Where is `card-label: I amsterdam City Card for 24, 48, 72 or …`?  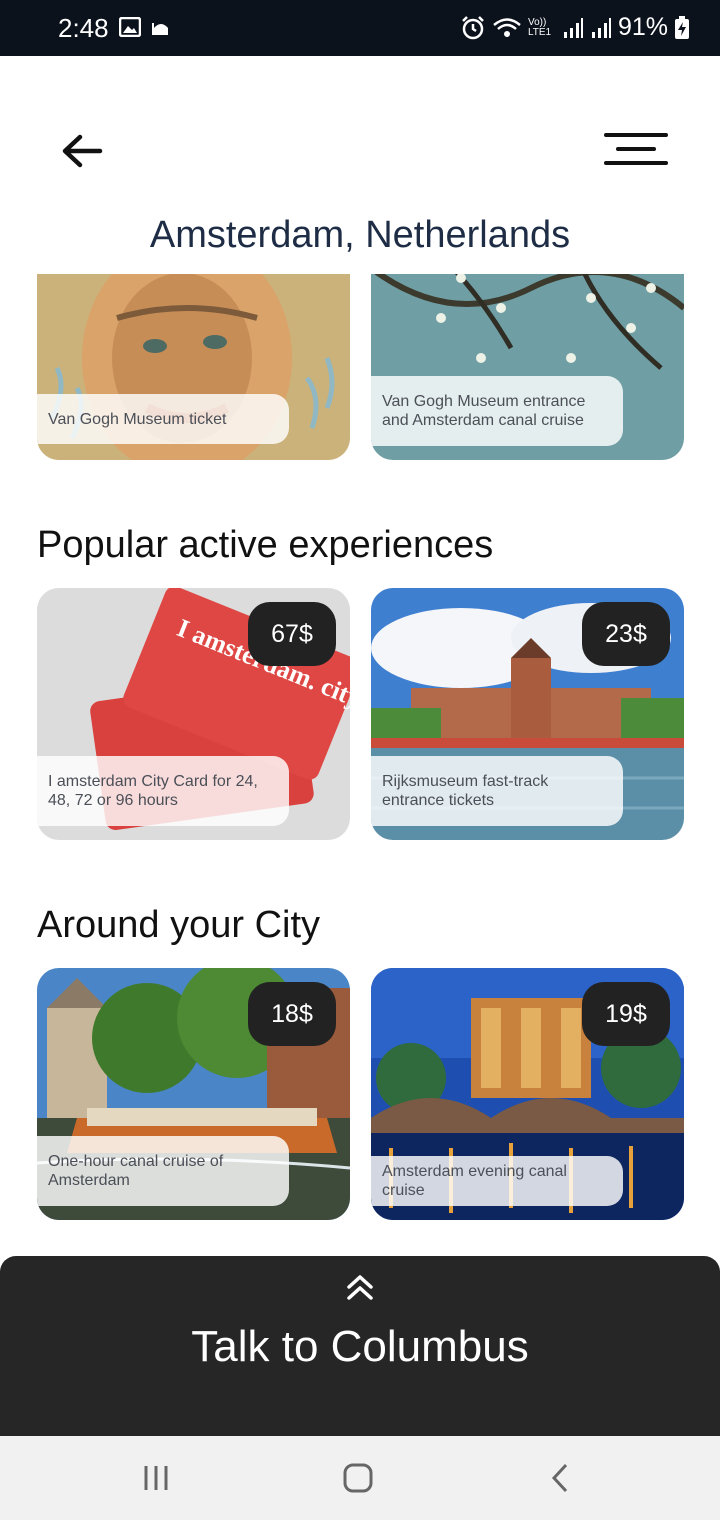 card-label: I amsterdam City Card for 24, 48, 72 or … is located at coordinates (163, 791).